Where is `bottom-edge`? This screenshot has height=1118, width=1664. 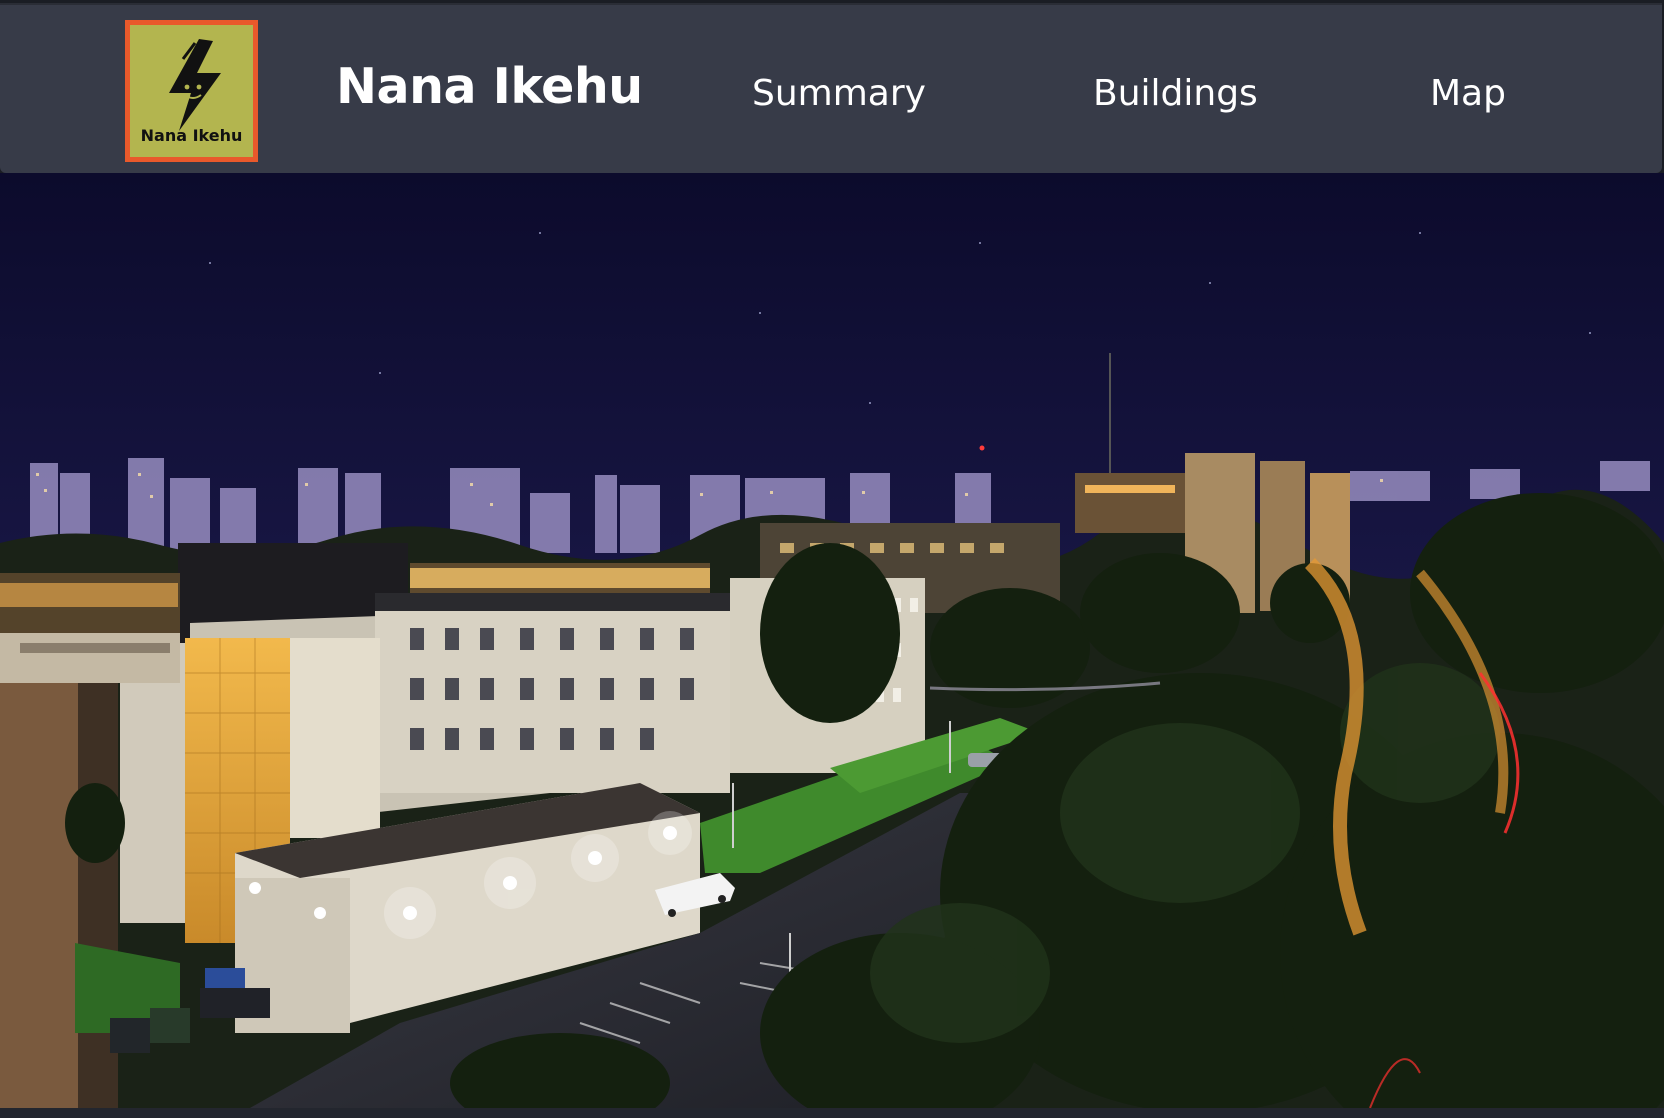
bottom-edge is located at coordinates (832, 1113).